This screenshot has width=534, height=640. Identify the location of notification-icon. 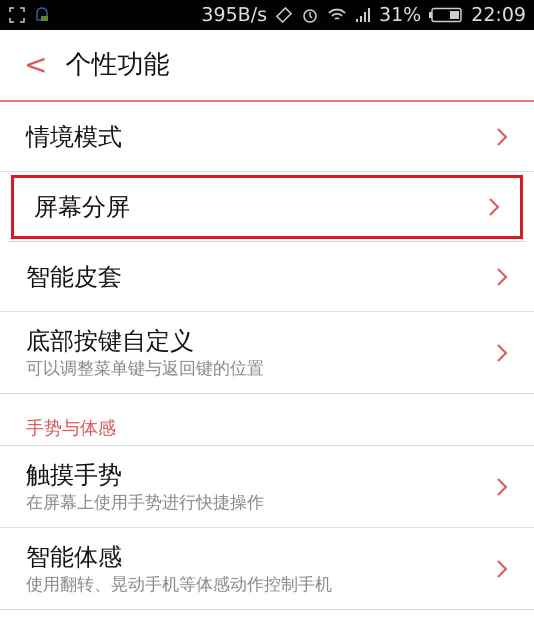
(42, 15).